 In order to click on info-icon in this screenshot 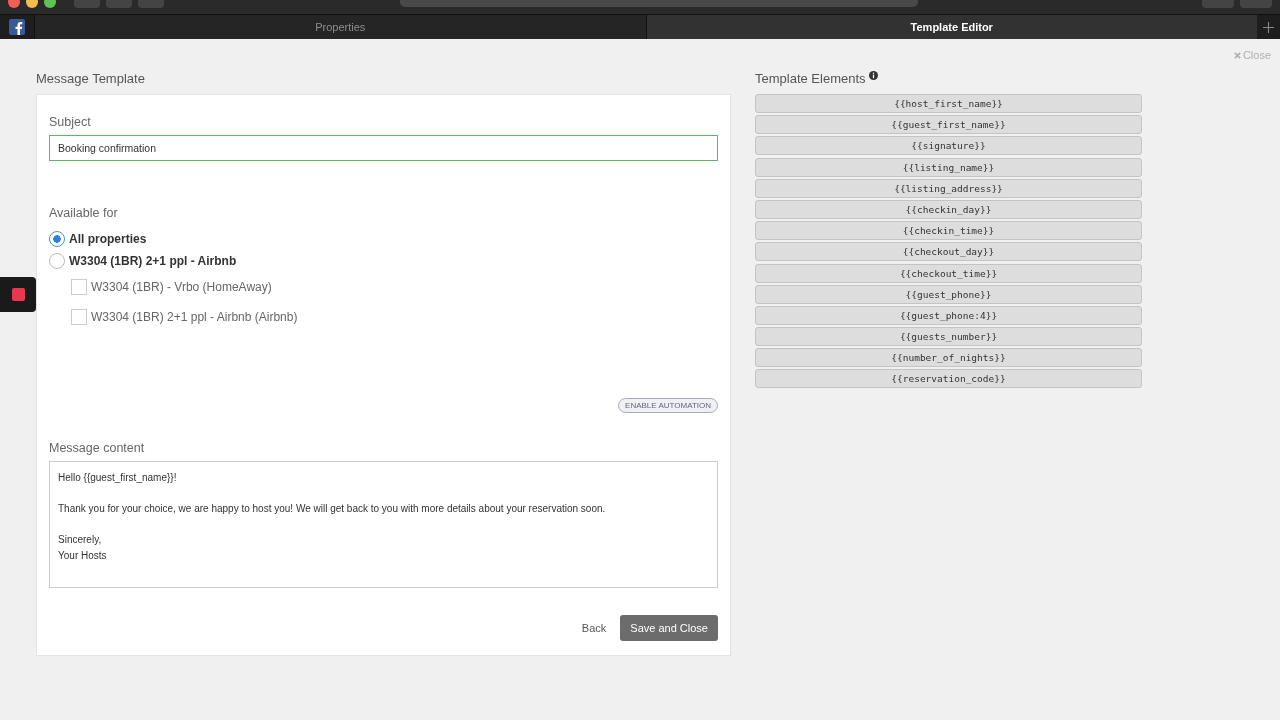, I will do `click(873, 75)`.